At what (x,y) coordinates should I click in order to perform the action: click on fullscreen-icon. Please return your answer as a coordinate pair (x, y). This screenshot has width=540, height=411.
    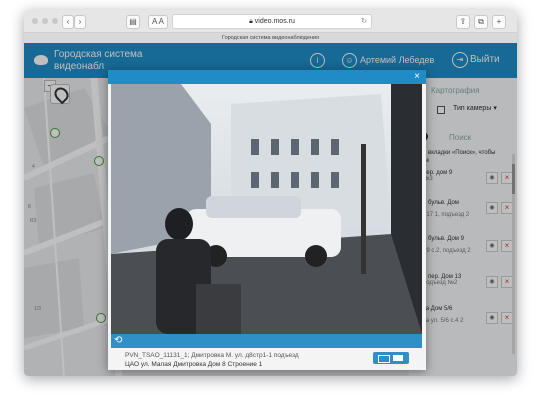
    Looking at the image, I should click on (398, 358).